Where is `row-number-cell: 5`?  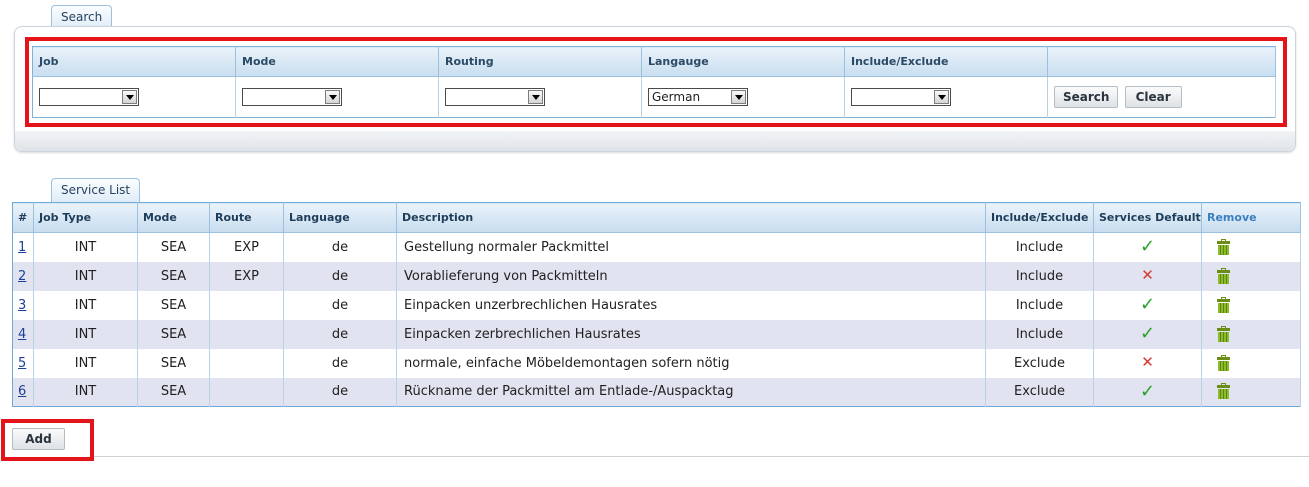
row-number-cell: 5 is located at coordinates (23, 363).